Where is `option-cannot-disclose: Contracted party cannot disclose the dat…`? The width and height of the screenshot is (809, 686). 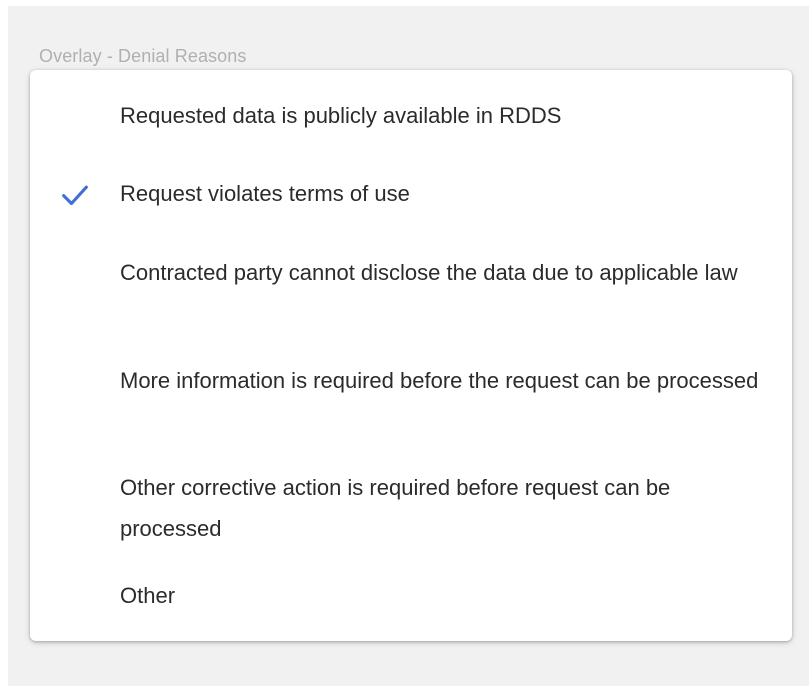 option-cannot-disclose: Contracted party cannot disclose the dat… is located at coordinates (445, 272).